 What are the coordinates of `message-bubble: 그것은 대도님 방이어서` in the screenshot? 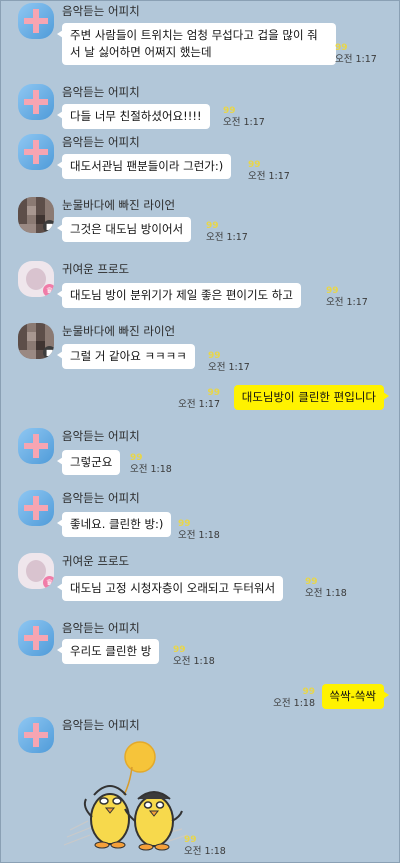 It's located at (124, 229).